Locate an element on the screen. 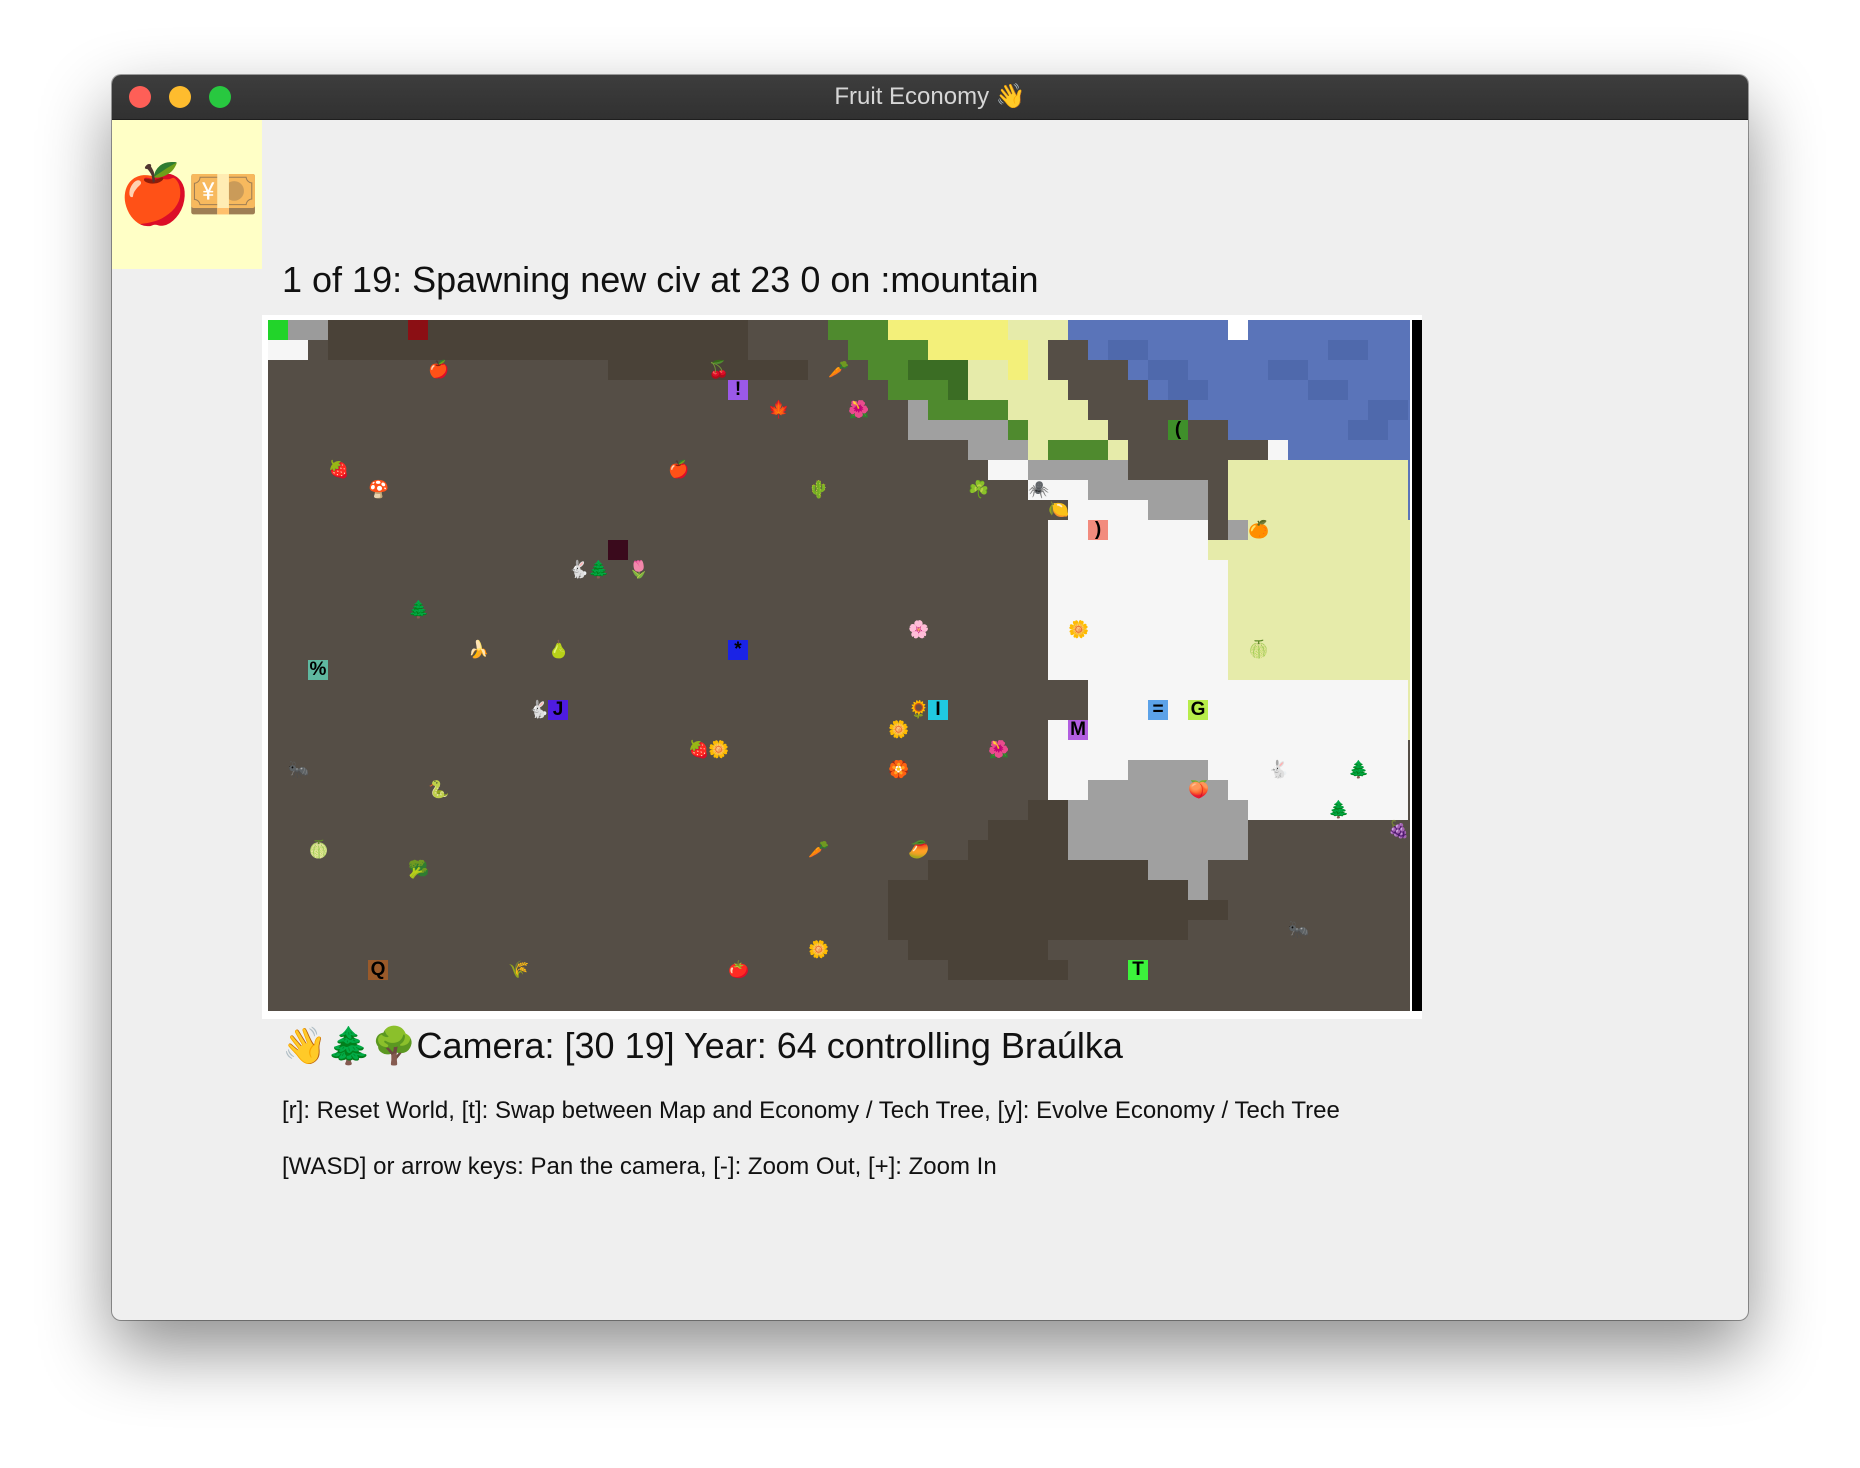  app-logo-icon: 🍎💴 is located at coordinates (187, 194).